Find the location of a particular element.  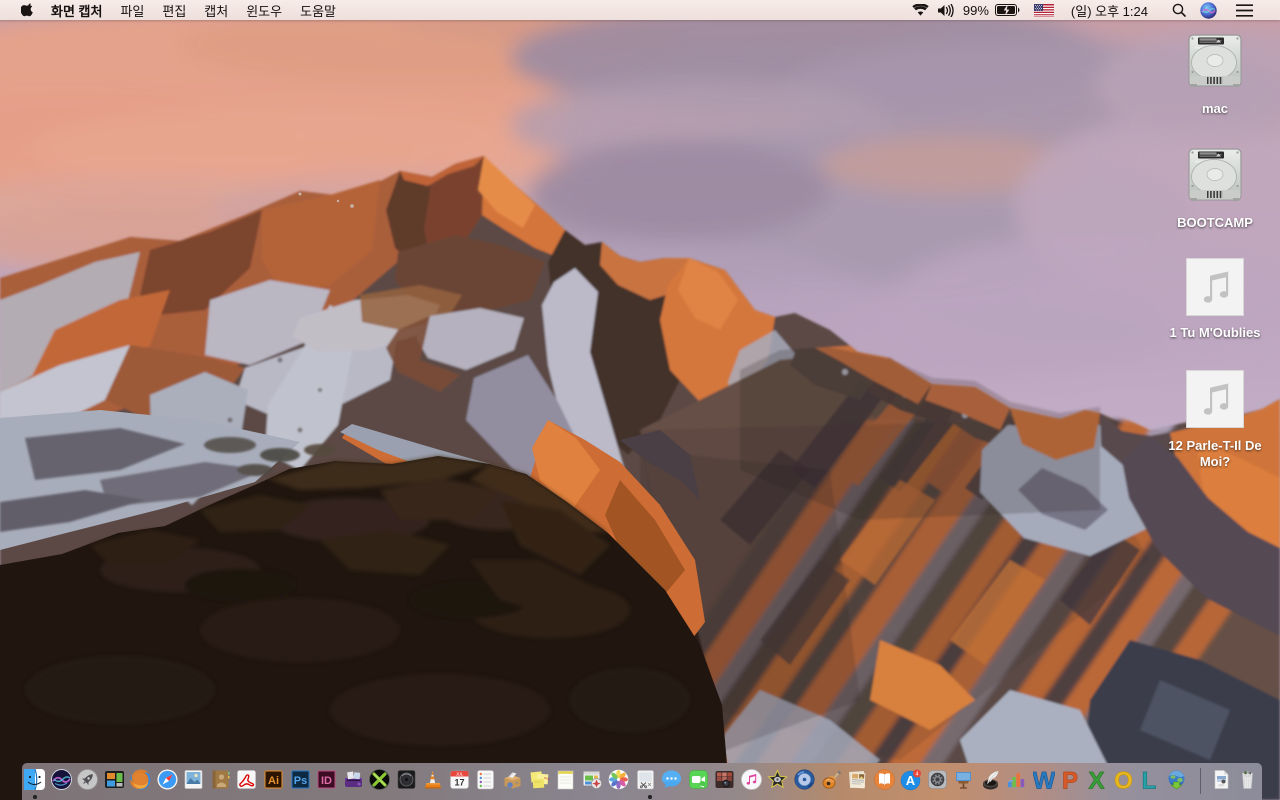

svg-text: Plan is located at coordinates (546, 778).